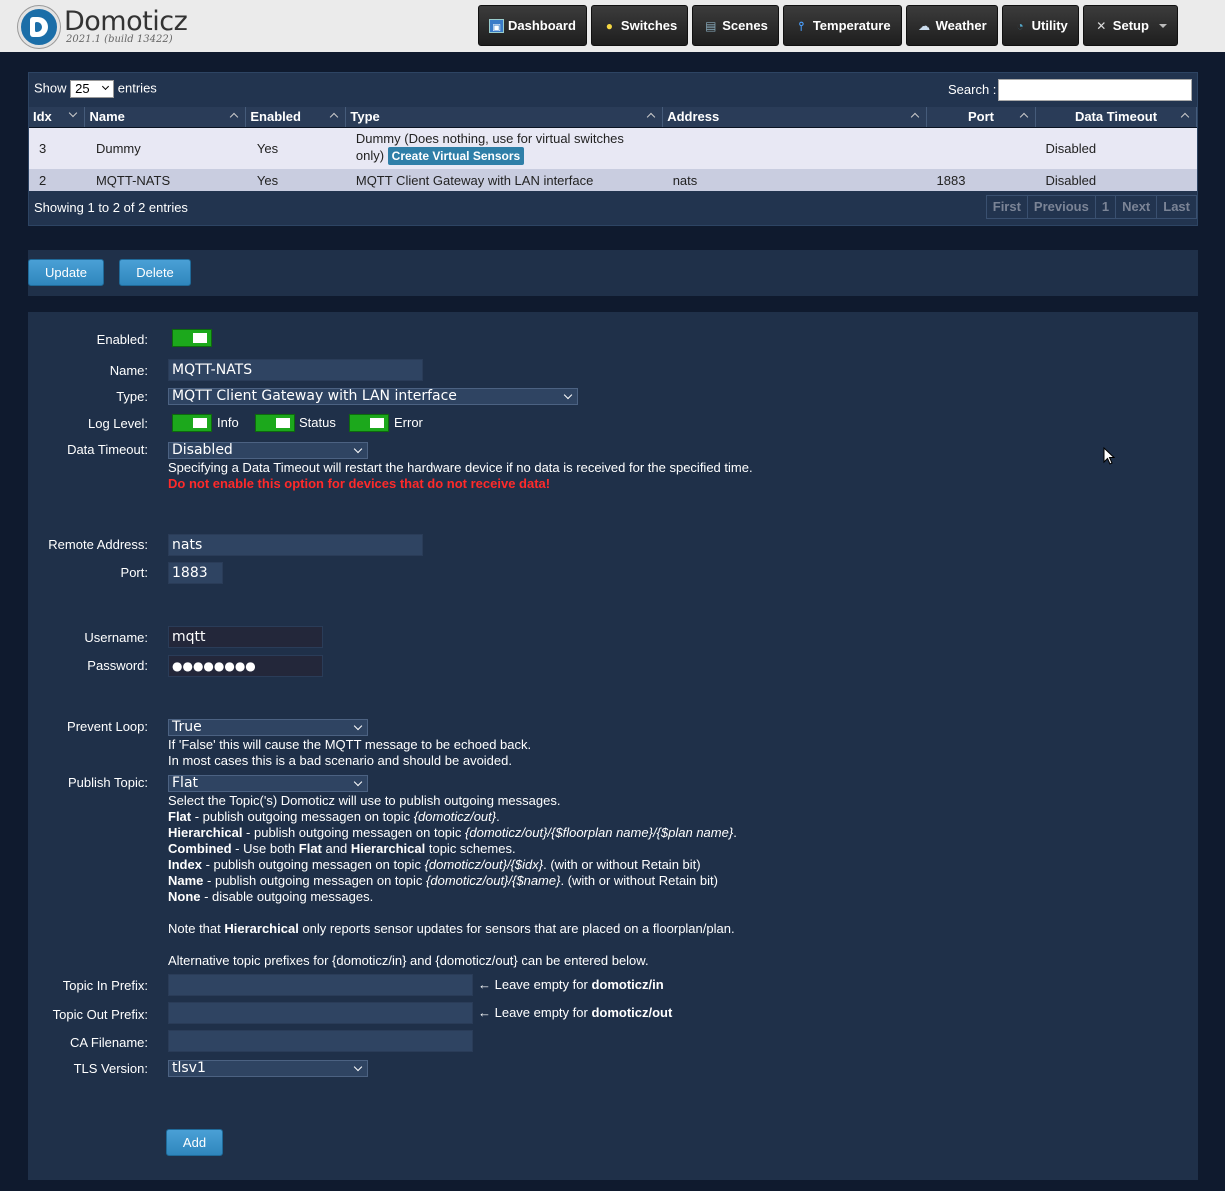 The width and height of the screenshot is (1225, 1191). I want to click on ca-filename-input, so click(320, 1041).